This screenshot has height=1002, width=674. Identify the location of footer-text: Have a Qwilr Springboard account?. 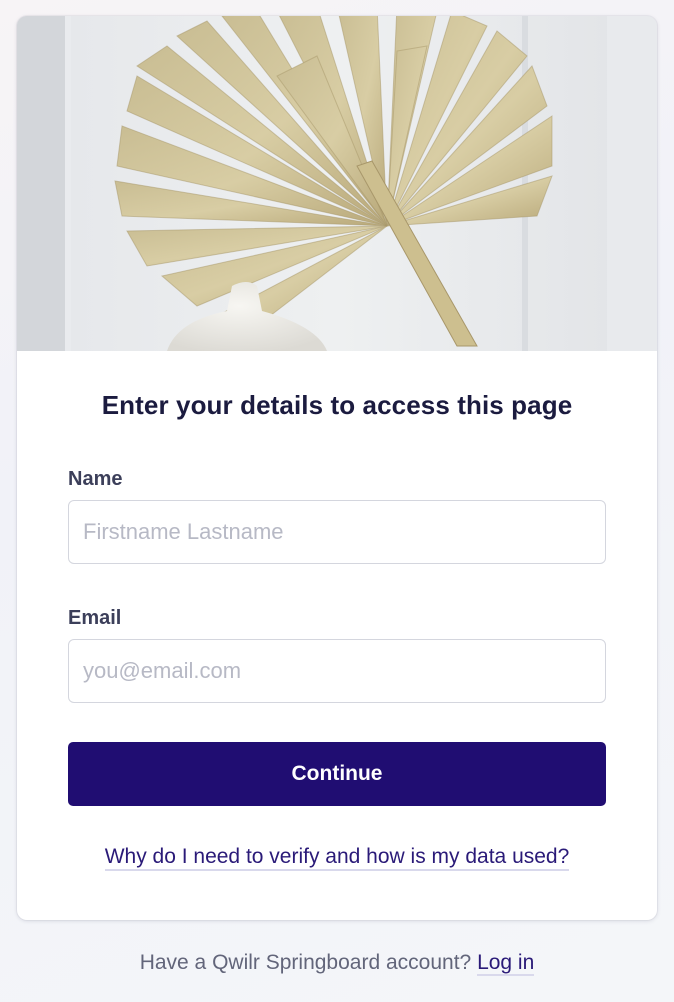
(305, 962).